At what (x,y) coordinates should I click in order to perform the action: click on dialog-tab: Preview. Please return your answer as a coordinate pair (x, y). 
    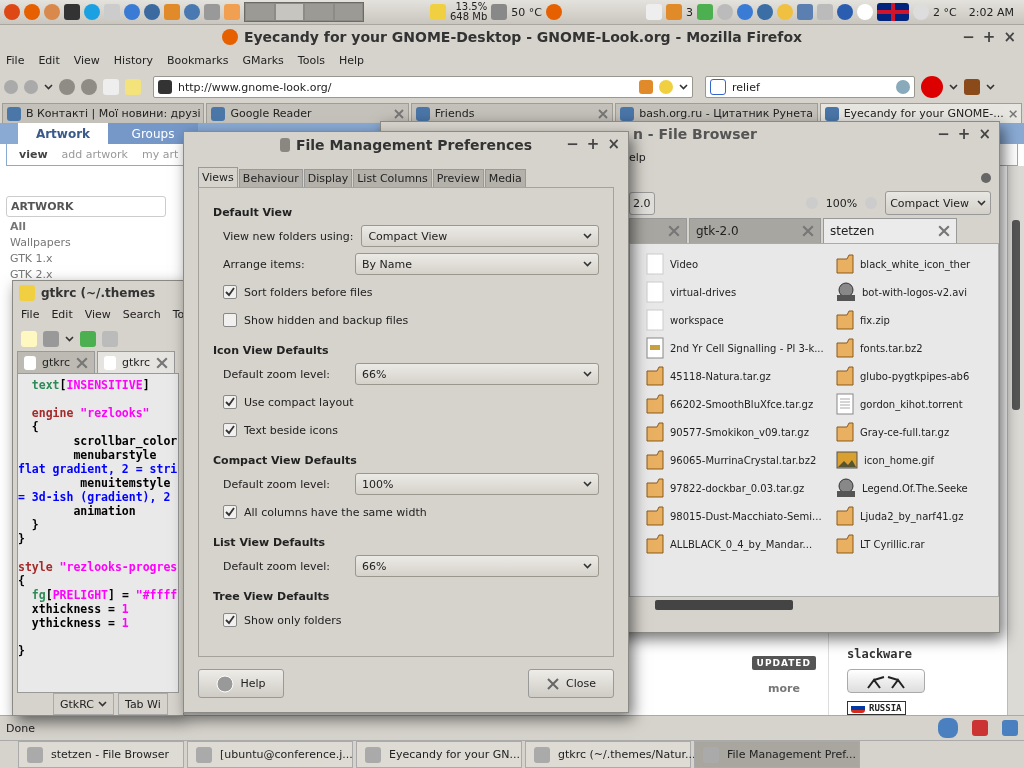
    Looking at the image, I should click on (458, 178).